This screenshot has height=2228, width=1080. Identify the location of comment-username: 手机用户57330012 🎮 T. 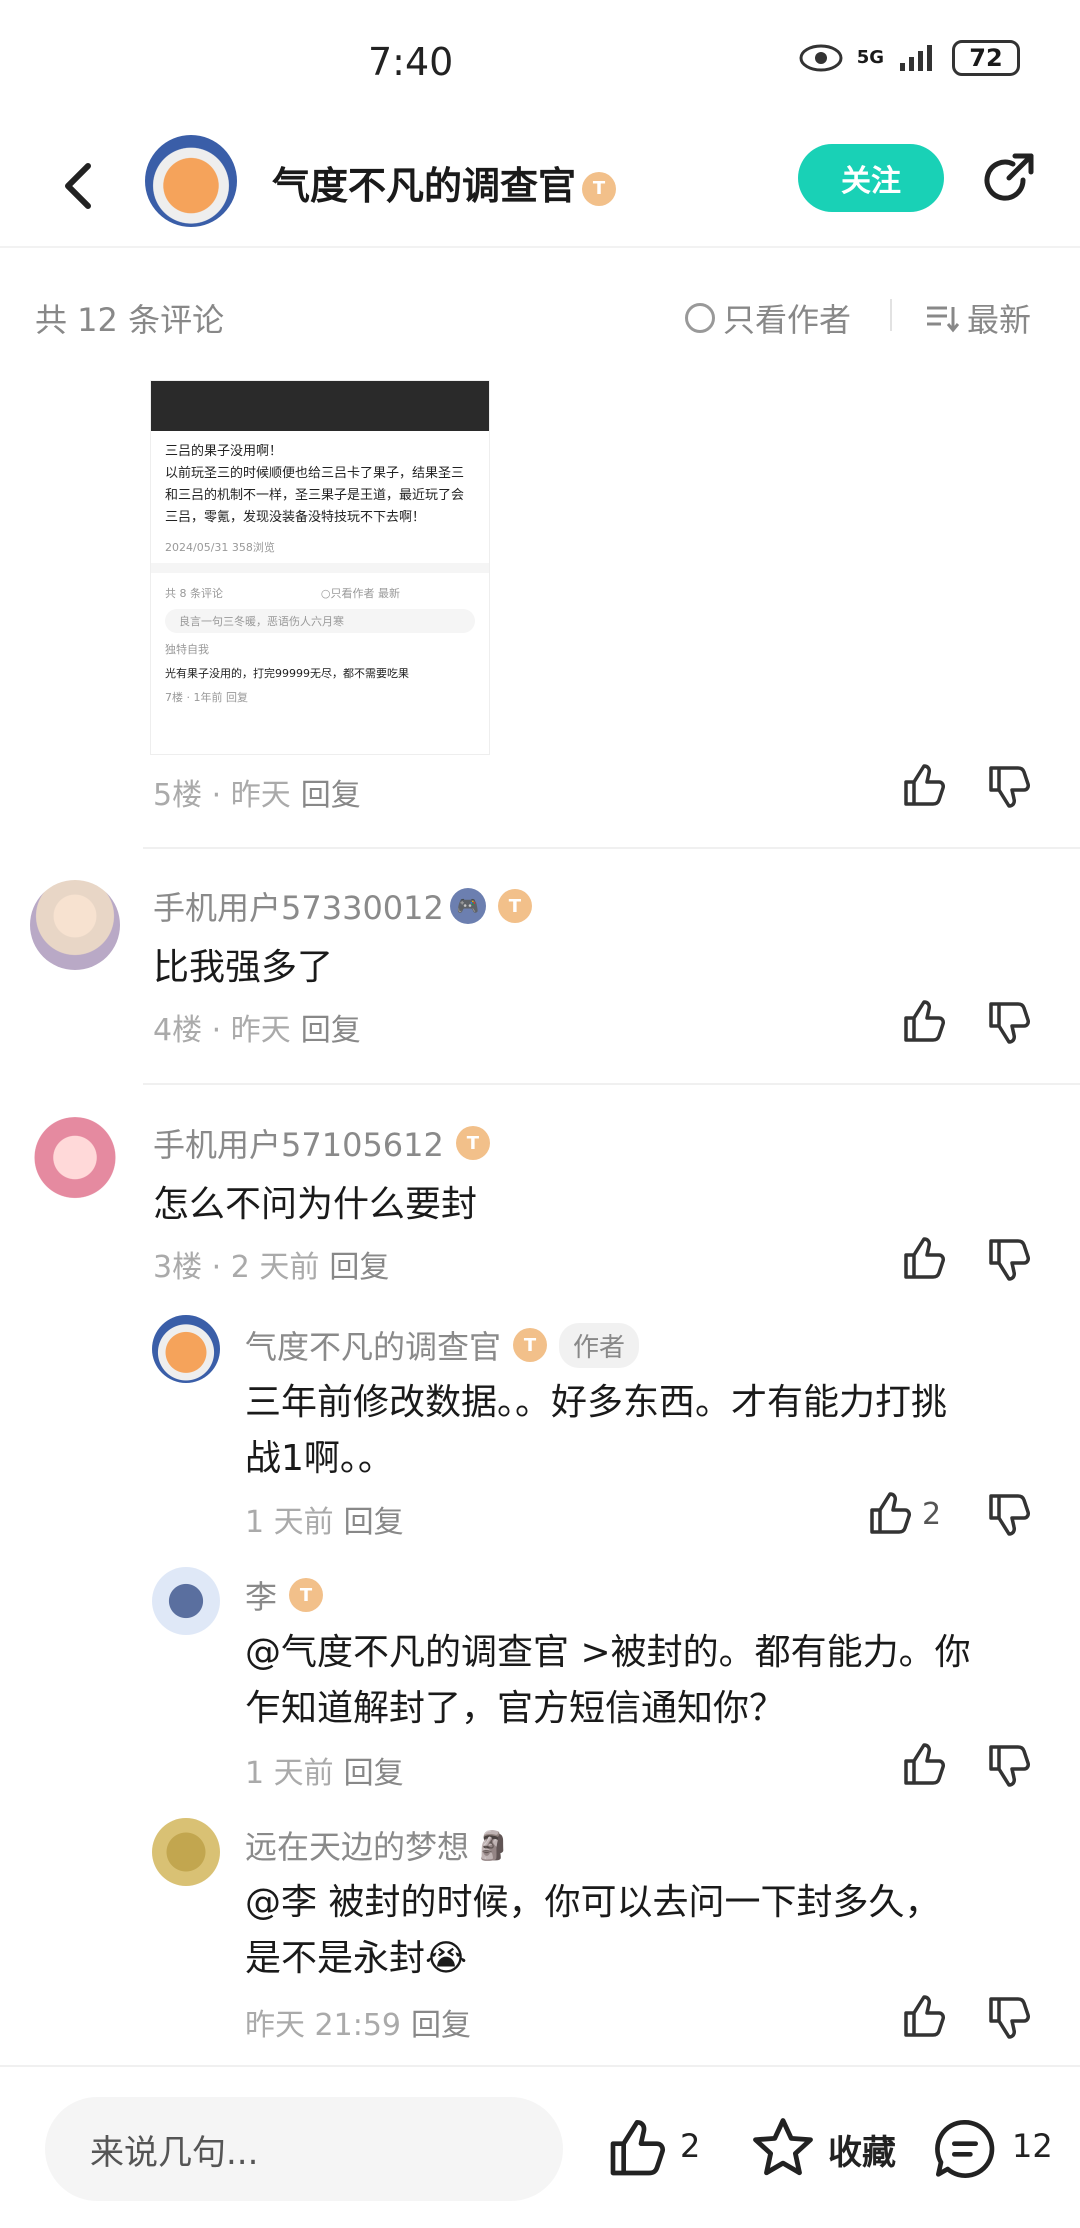
(342, 906).